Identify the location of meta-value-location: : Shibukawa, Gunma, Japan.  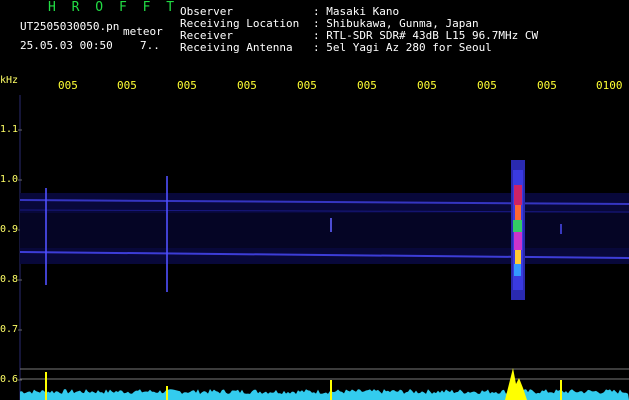
(396, 23).